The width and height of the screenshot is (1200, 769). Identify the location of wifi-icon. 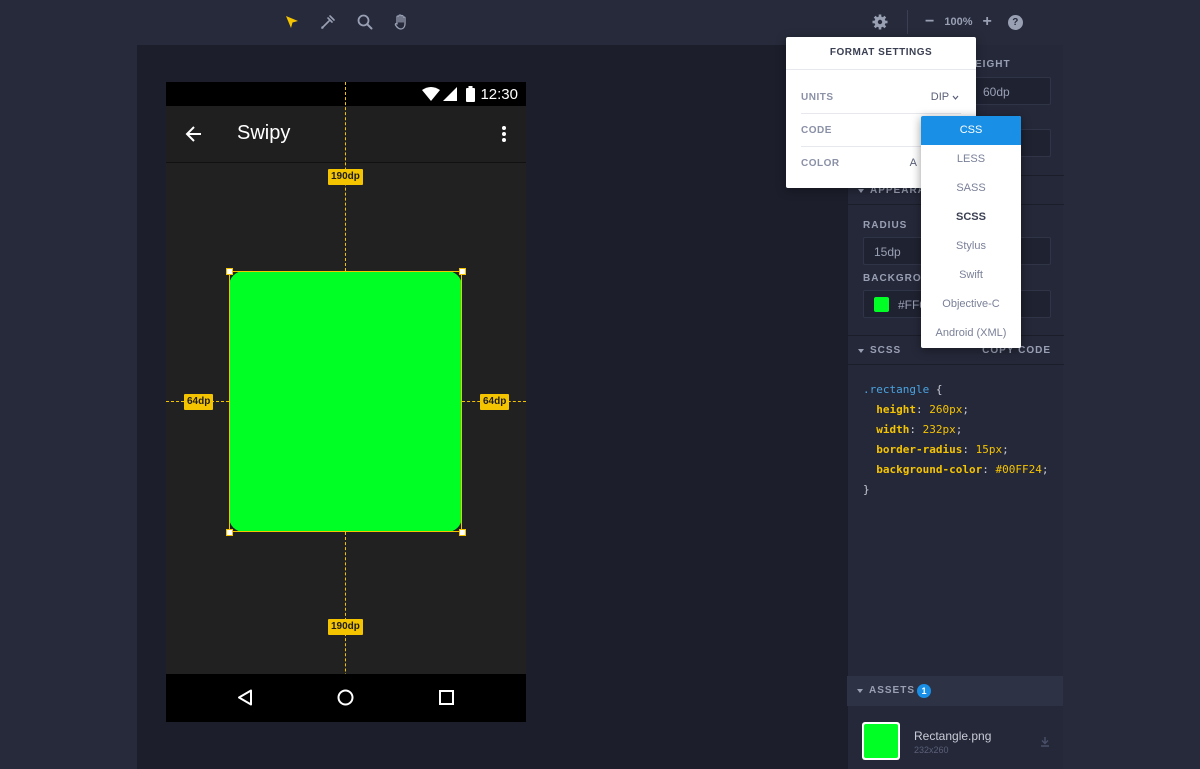
(431, 94).